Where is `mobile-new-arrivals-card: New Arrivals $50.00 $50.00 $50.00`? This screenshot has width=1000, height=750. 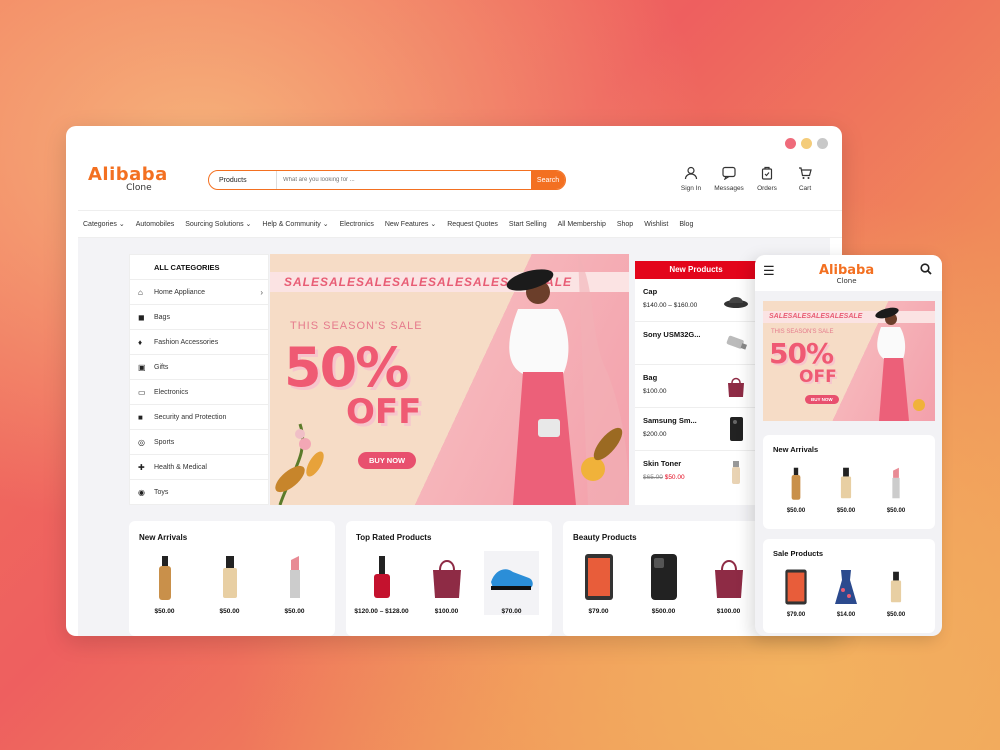 mobile-new-arrivals-card: New Arrivals $50.00 $50.00 $50.00 is located at coordinates (849, 482).